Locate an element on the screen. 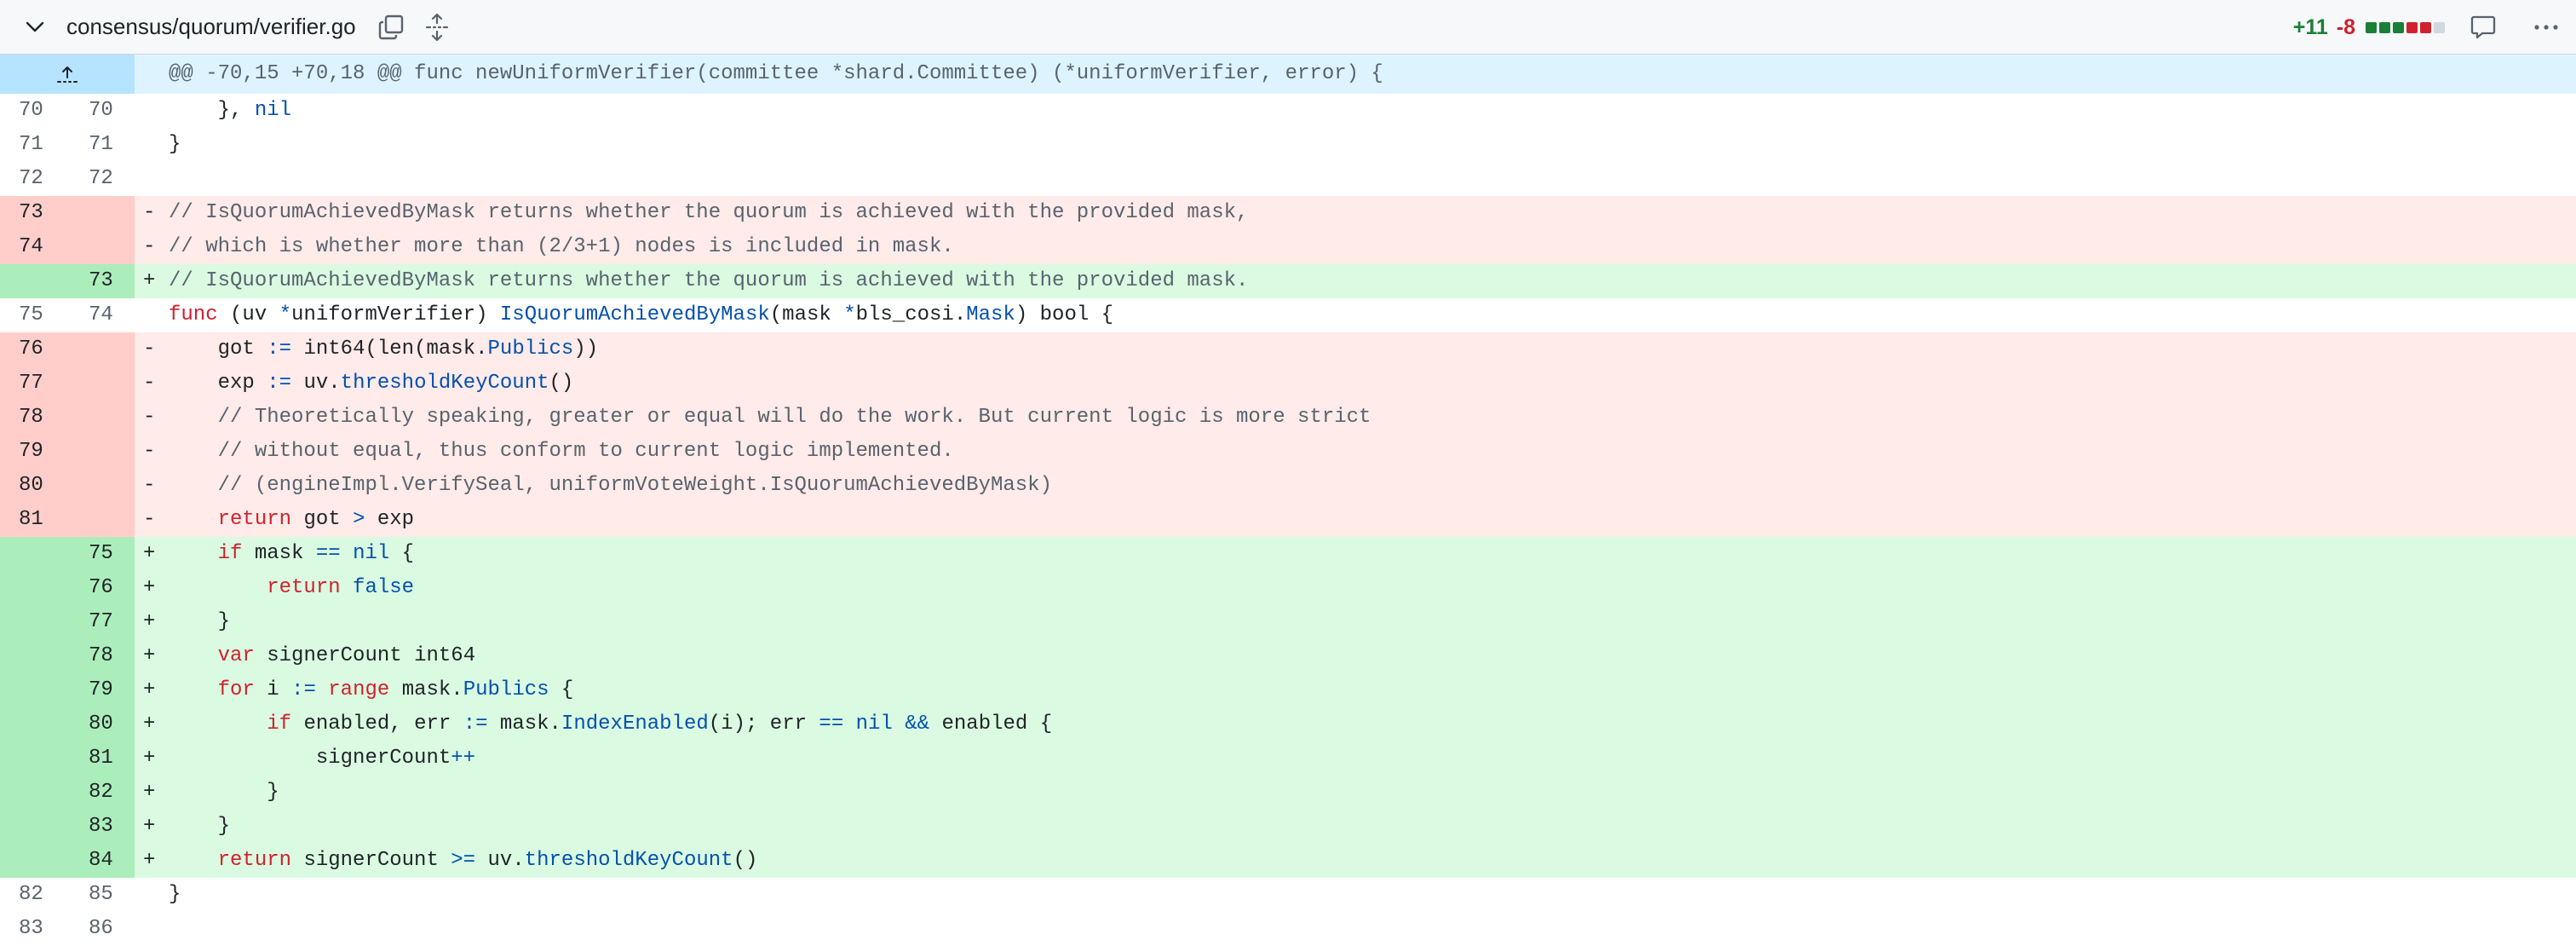 This screenshot has height=946, width=2576. old-line-number: 81 is located at coordinates (33, 520).